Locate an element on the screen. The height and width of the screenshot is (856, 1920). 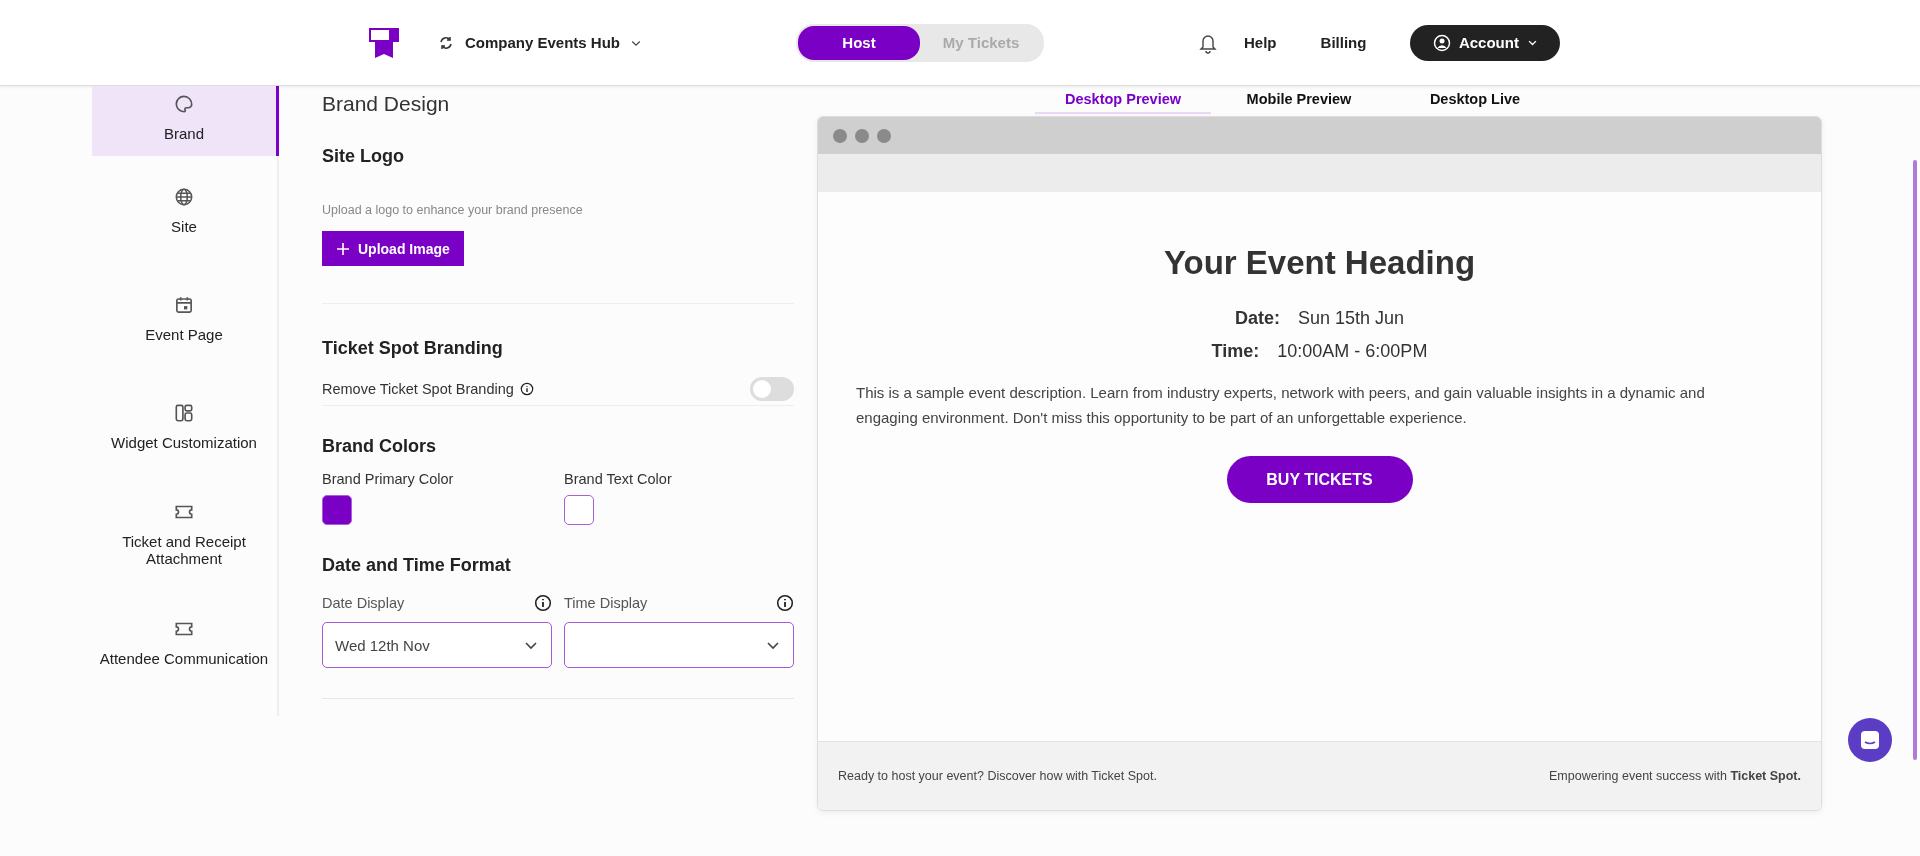
time-value: 10:00AM - 6:00PM is located at coordinates (1352, 351).